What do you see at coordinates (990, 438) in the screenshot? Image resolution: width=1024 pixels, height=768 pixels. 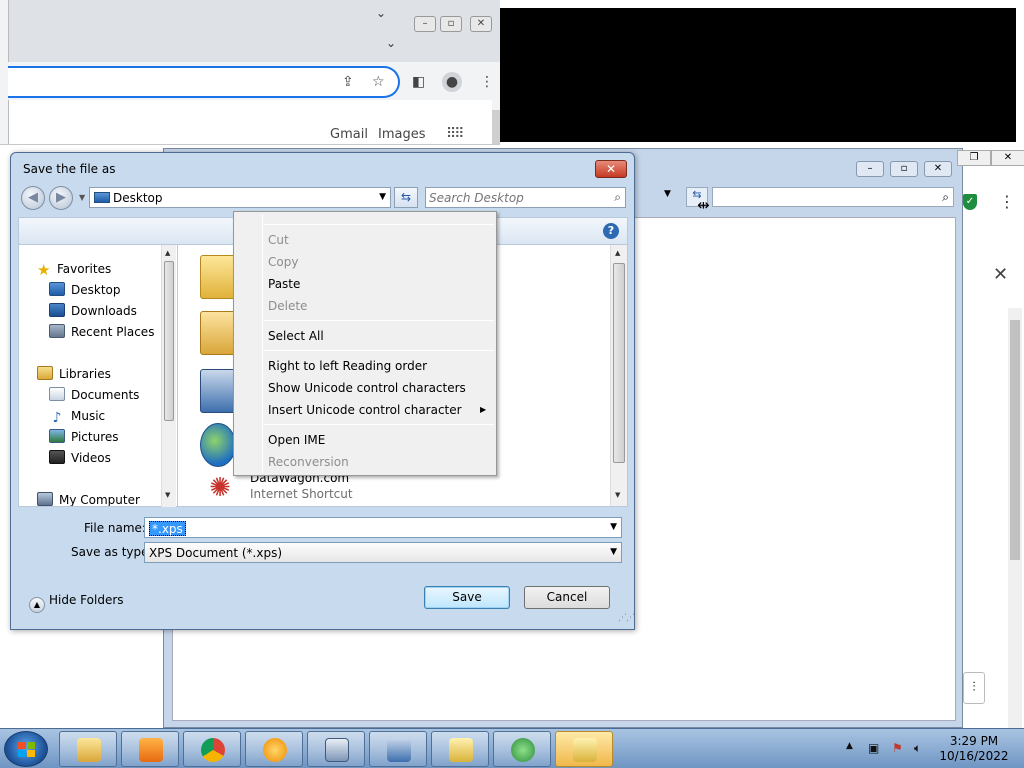 I see `right-browser-strip: ❐ ✕ ✓ ⋮ ✕ ⫶` at bounding box center [990, 438].